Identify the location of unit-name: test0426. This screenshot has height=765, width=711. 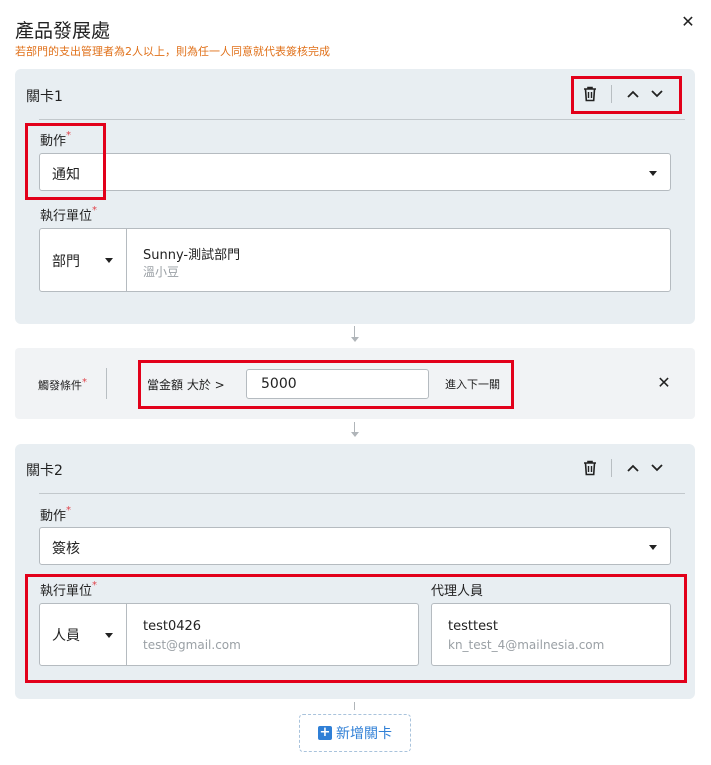
(172, 626).